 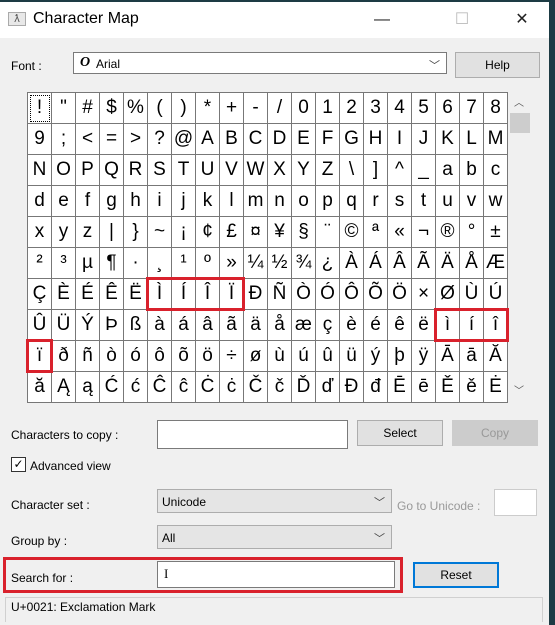 What do you see at coordinates (280, 170) in the screenshot?
I see `char-cell: X` at bounding box center [280, 170].